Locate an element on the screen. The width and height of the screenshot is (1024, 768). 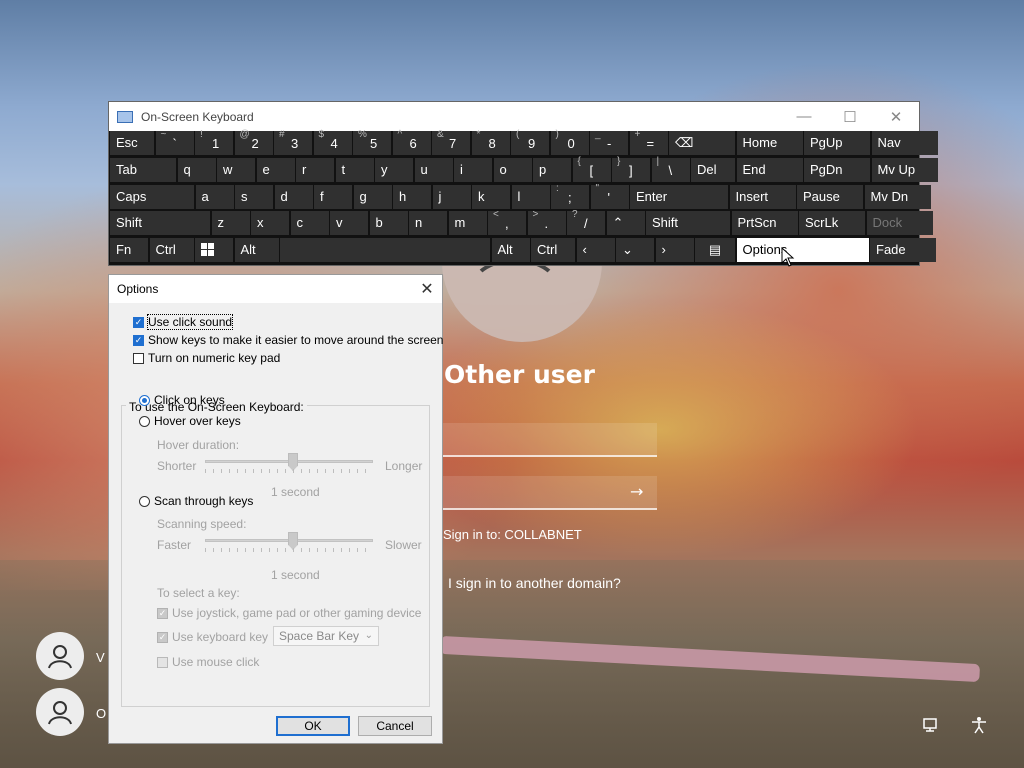
key-home: Home is located at coordinates (769, 143).